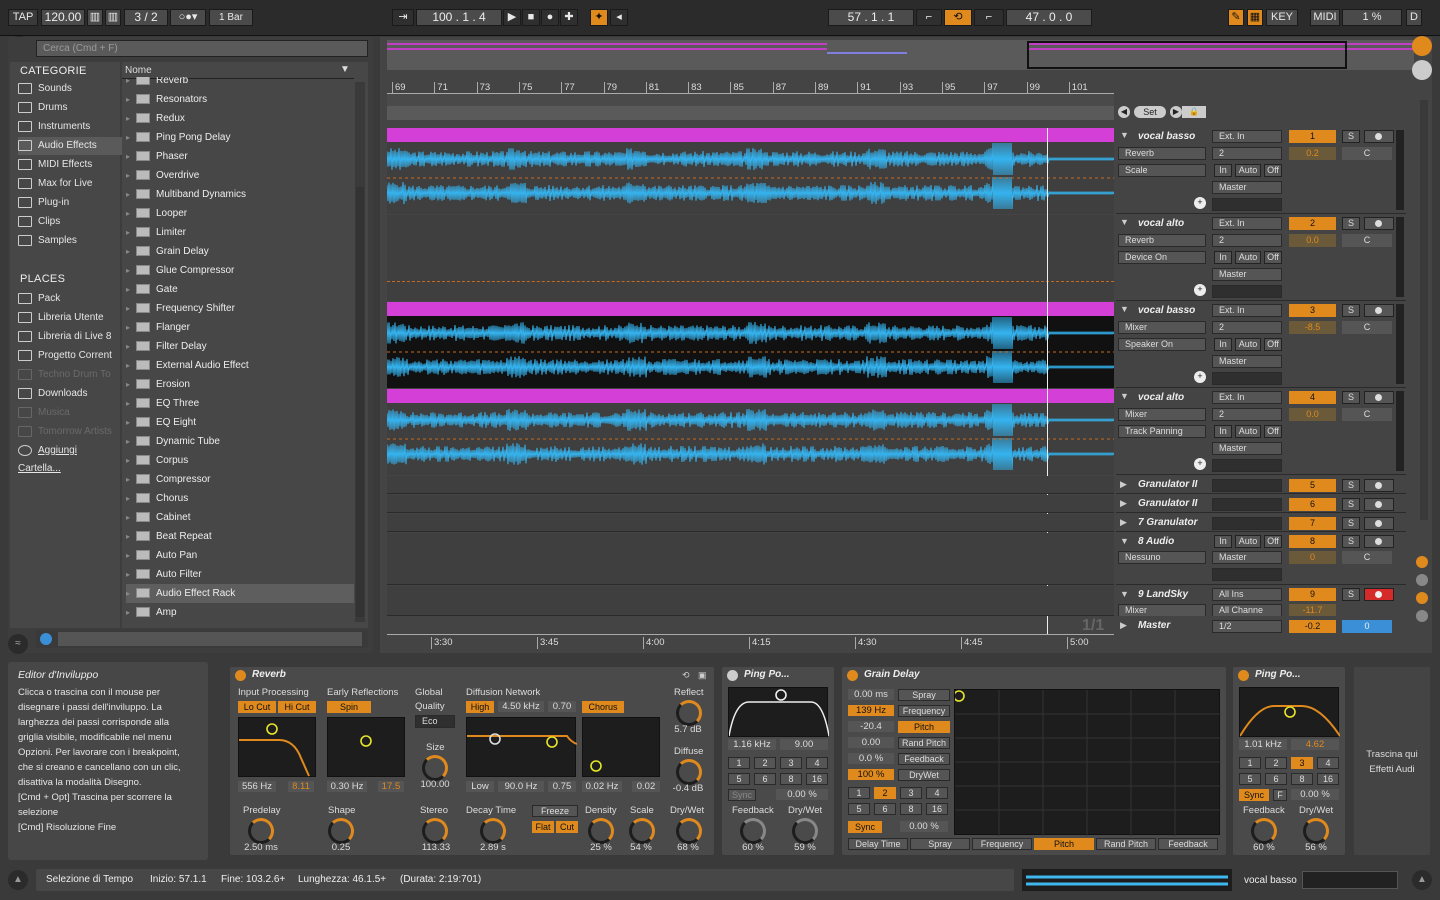  Describe the element at coordinates (240, 175) in the screenshot. I see `file-item: ▸ Overdrive` at that location.